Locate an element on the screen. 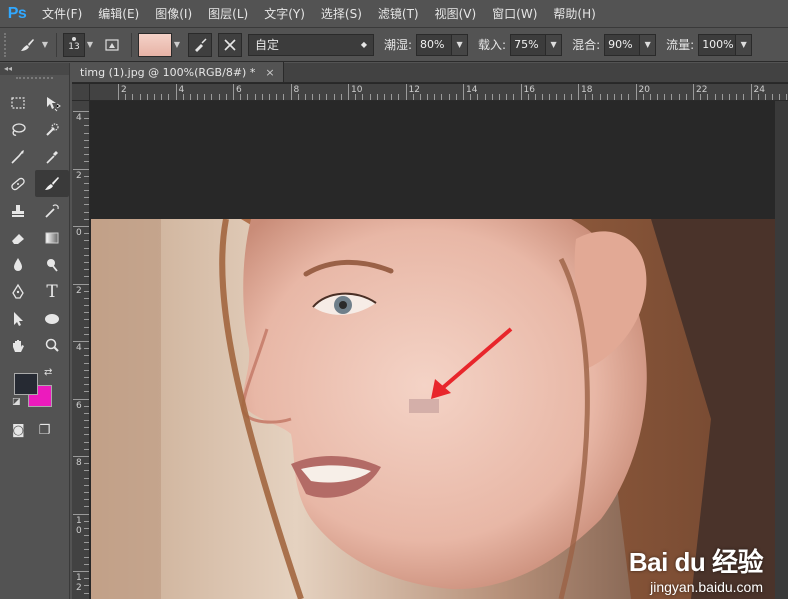 Image resolution: width=788 pixels, height=599 pixels. menu-layer: 图层(L) is located at coordinates (228, 14).